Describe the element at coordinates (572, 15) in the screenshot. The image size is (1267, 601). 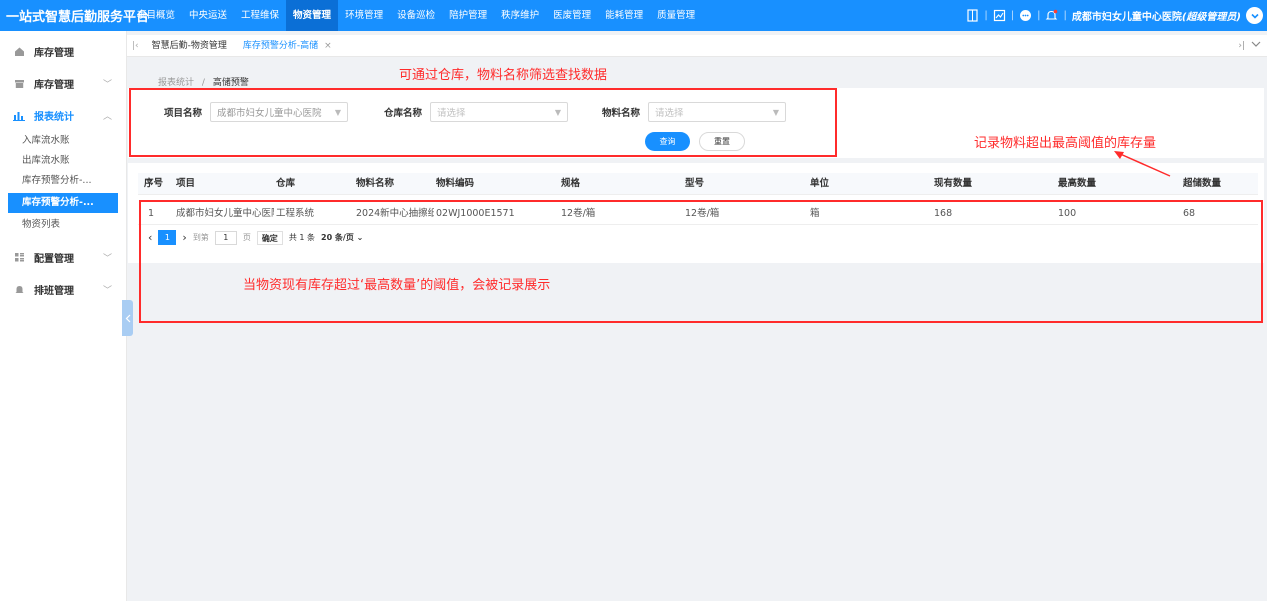
I see `nav-item-medical-waste: 医废管理` at that location.